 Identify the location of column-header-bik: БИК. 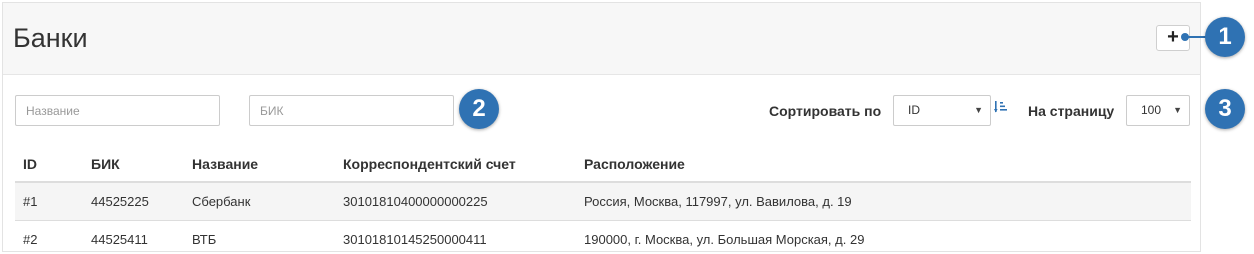
(105, 164).